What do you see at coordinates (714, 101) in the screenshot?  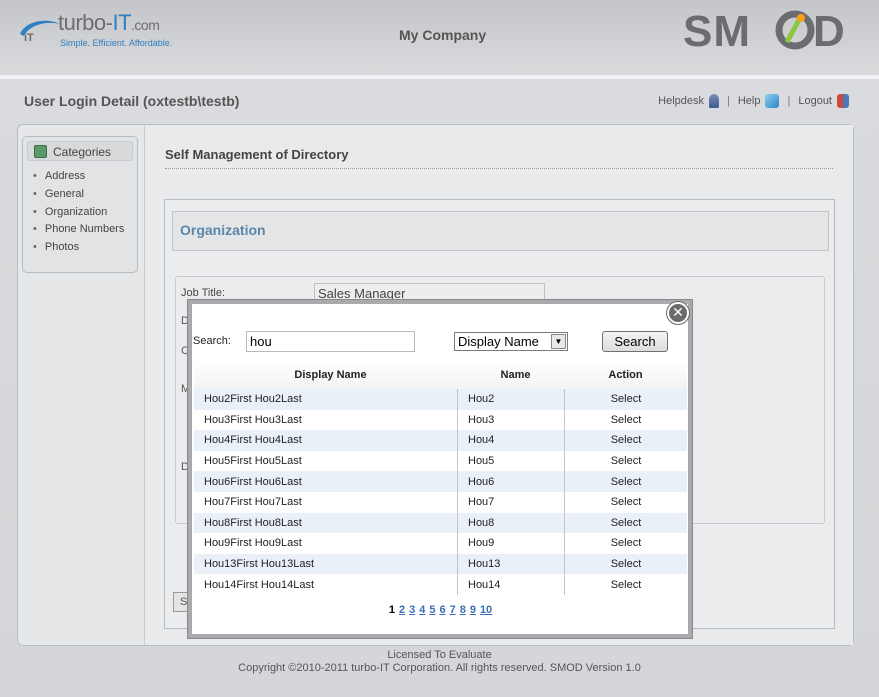 I see `helpdesk-person-icon` at bounding box center [714, 101].